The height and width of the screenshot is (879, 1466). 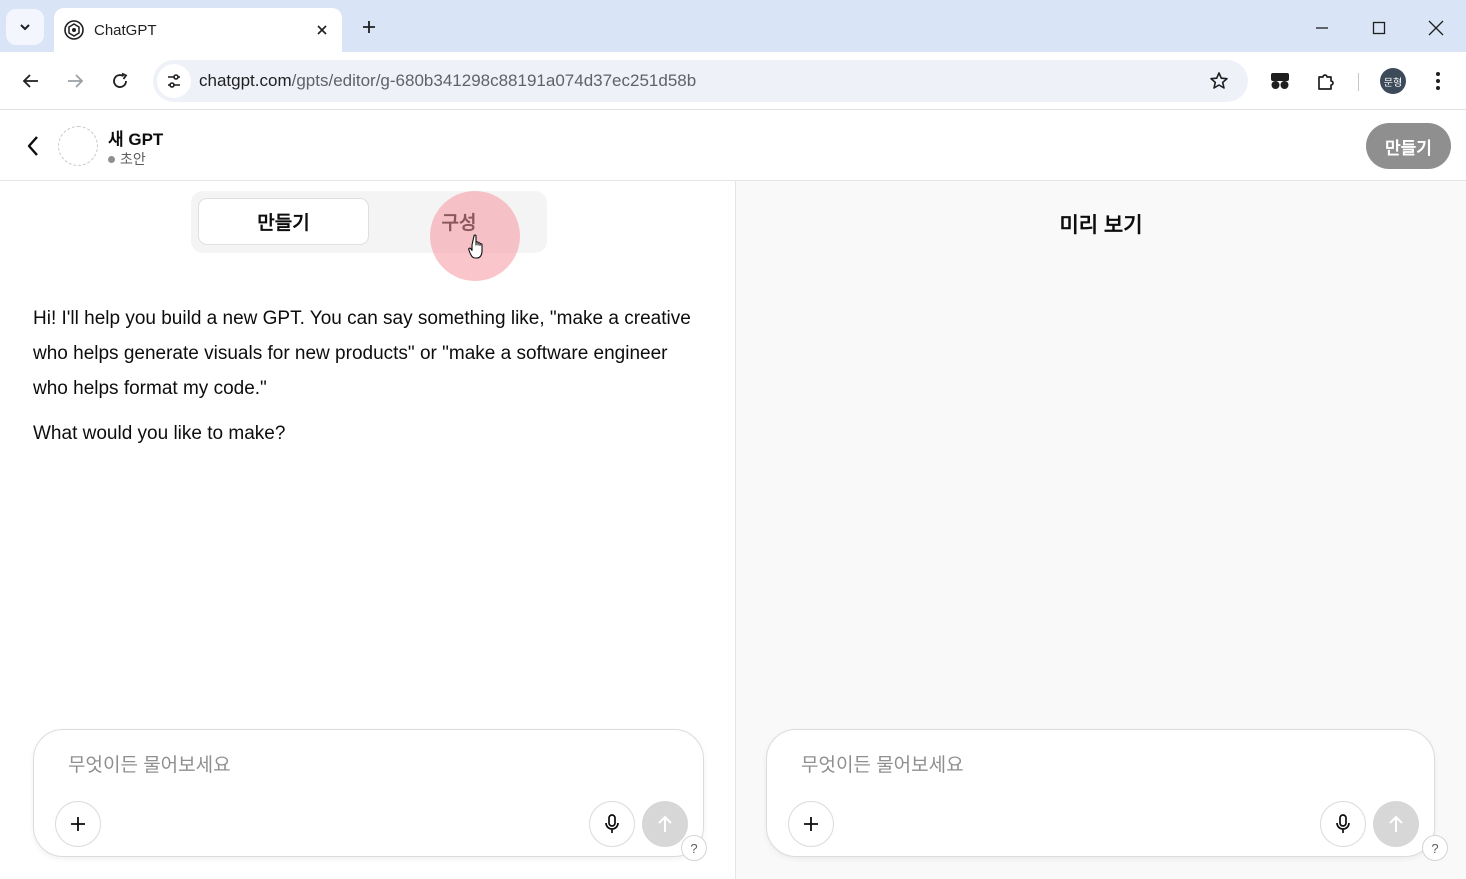 I want to click on close-window-button, so click(x=1436, y=28).